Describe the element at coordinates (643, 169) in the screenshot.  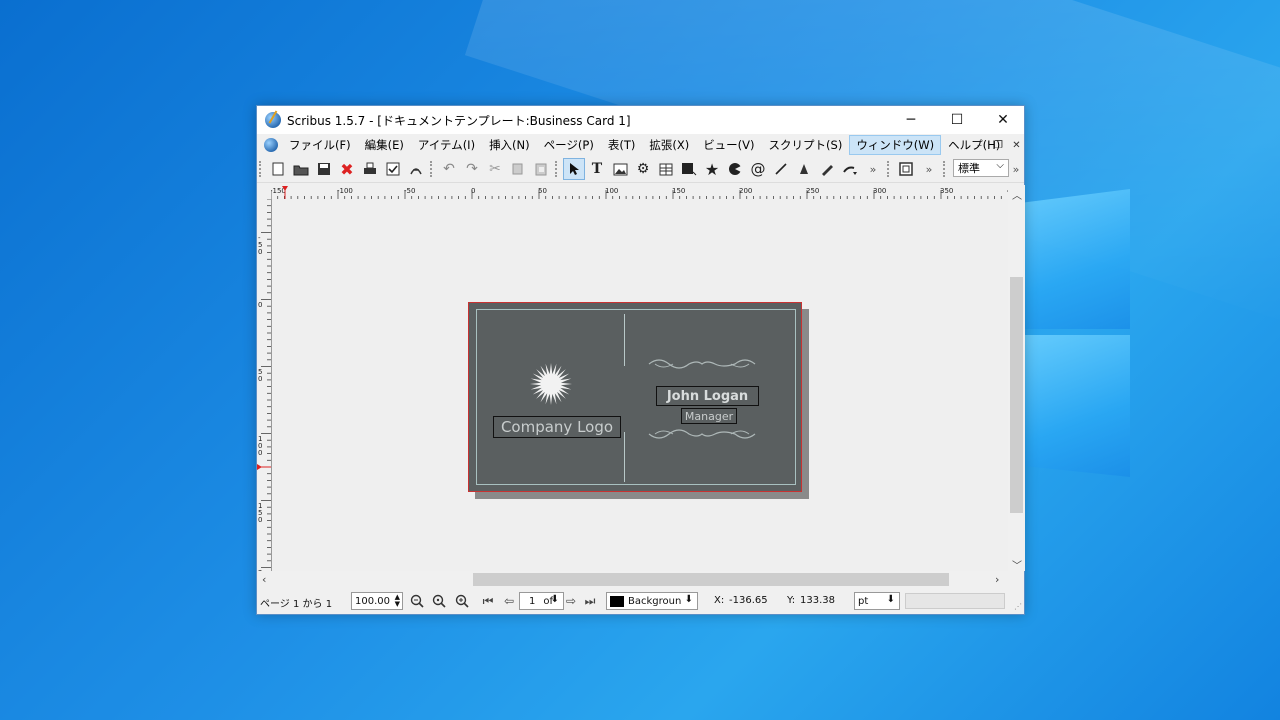
I see `render-frame-icon: ⚙` at that location.